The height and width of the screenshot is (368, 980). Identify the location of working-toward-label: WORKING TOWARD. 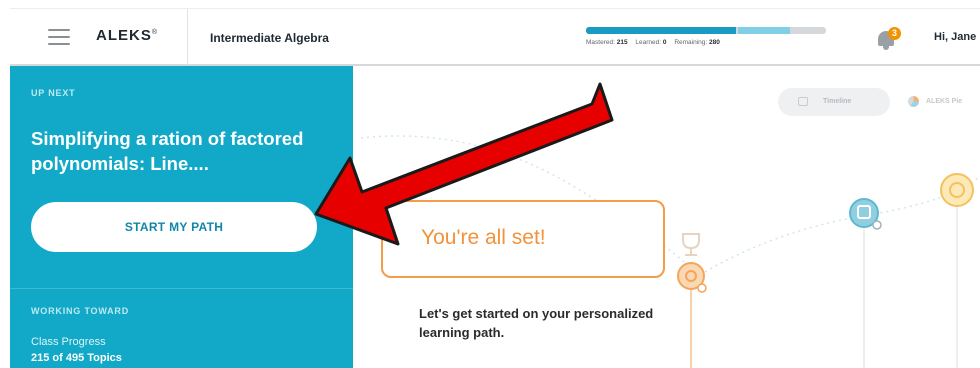
(80, 311).